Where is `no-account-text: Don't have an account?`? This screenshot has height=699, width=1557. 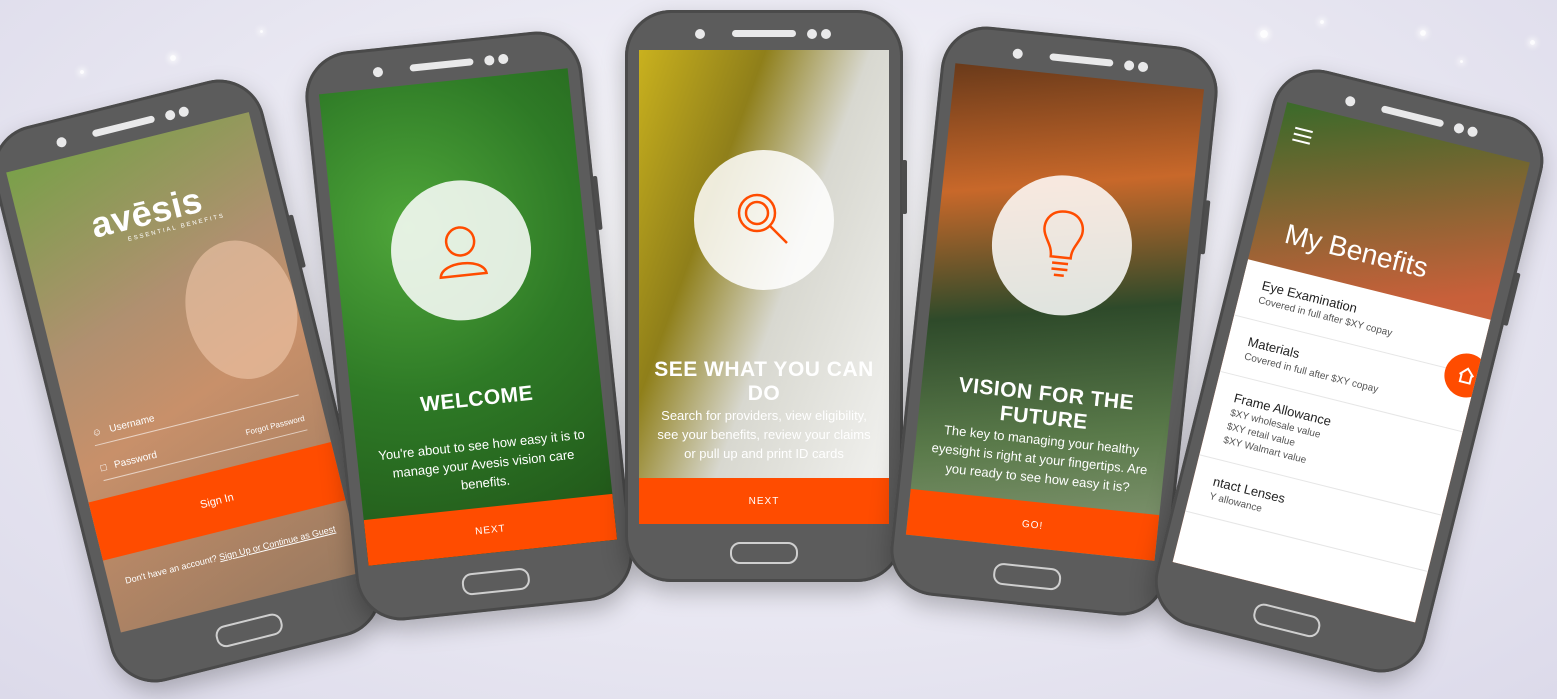 no-account-text: Don't have an account? is located at coordinates (171, 569).